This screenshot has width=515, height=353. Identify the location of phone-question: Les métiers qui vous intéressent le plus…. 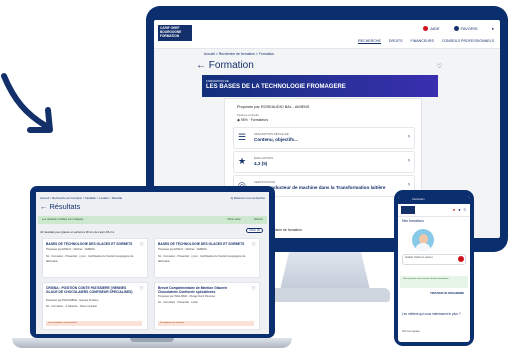
(431, 314).